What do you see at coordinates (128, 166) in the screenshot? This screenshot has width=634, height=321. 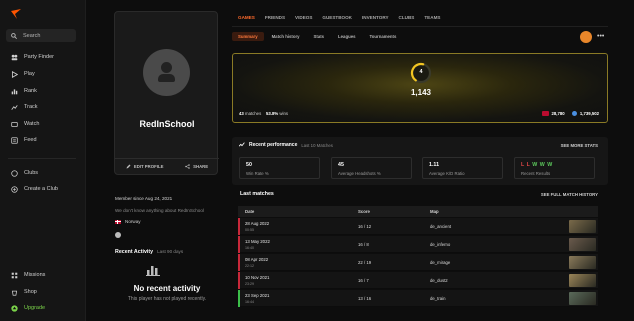 I see `pencil-icon` at bounding box center [128, 166].